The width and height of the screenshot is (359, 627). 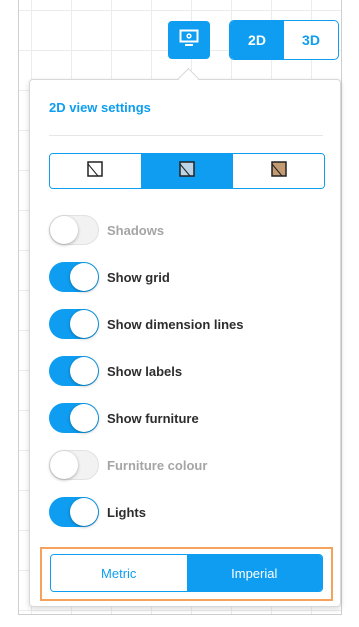 I want to click on style-textured-option, so click(x=278, y=171).